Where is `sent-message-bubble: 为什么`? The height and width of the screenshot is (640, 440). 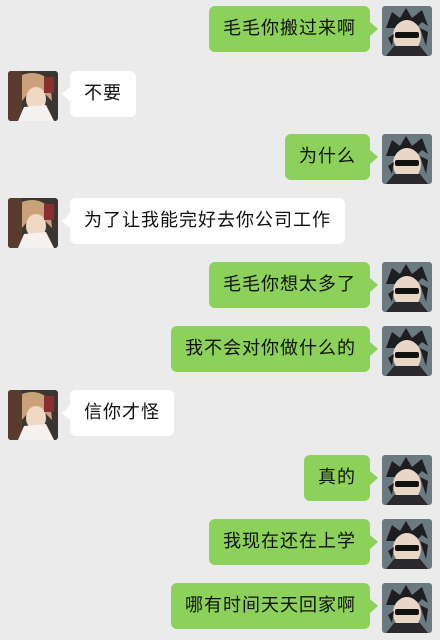 sent-message-bubble: 为什么 is located at coordinates (331, 157).